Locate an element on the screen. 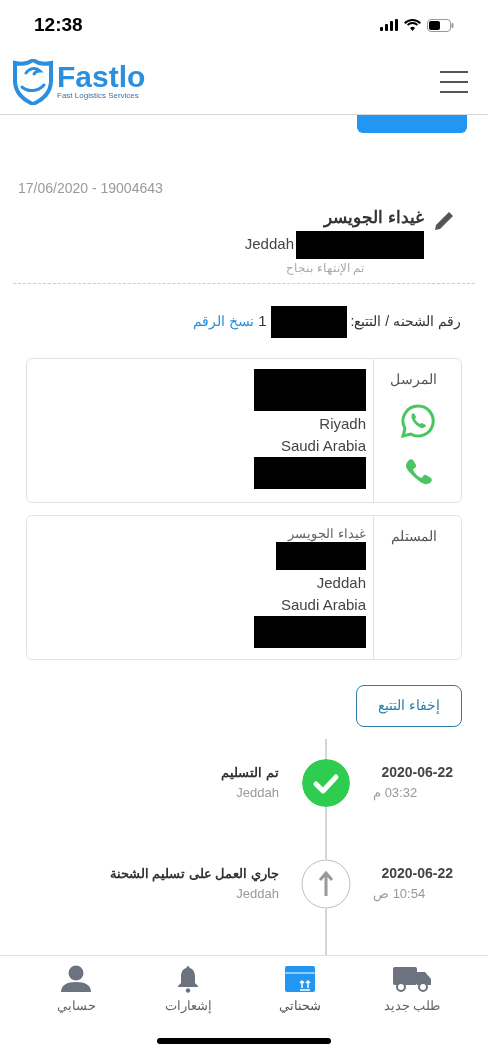 Image resolution: width=488 pixels, height=1056 pixels. whatsapp-icon is located at coordinates (417, 420).